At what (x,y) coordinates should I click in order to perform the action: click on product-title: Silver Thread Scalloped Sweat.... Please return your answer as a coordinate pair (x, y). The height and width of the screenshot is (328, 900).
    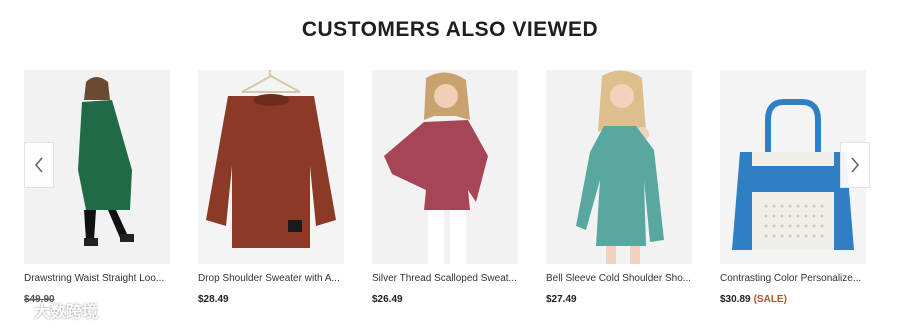
    Looking at the image, I should click on (445, 278).